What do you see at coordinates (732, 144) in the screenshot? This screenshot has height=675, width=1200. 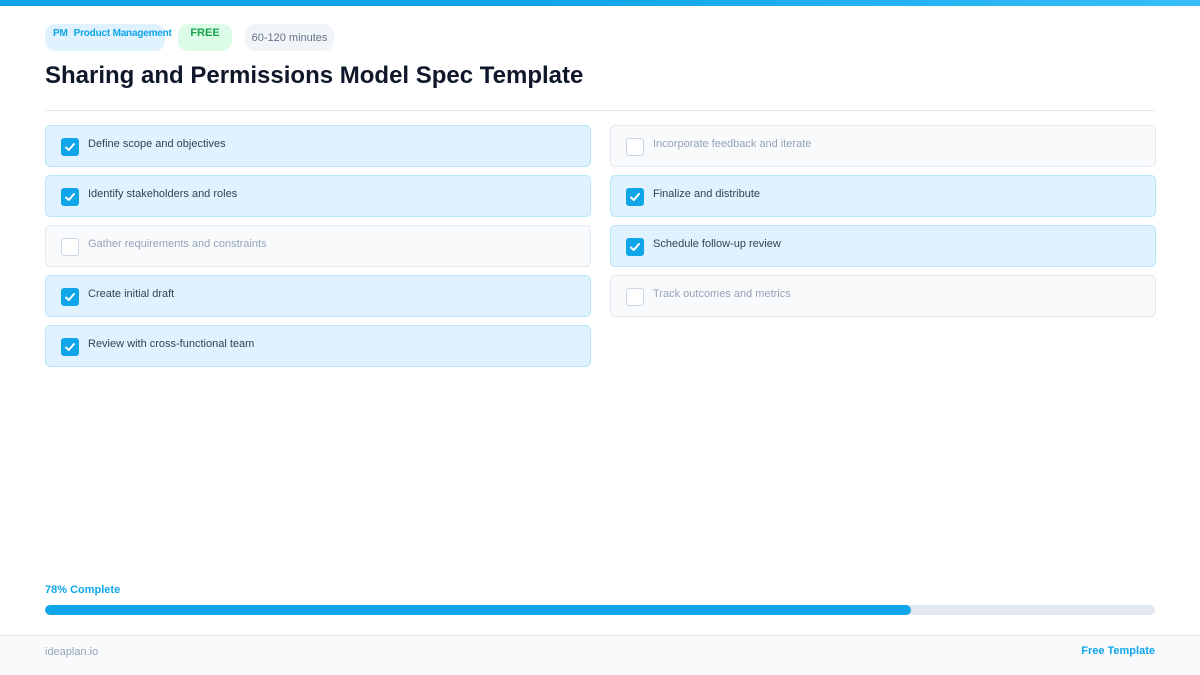 I see `checklist-item-label: Incorporate feedback and iterate` at bounding box center [732, 144].